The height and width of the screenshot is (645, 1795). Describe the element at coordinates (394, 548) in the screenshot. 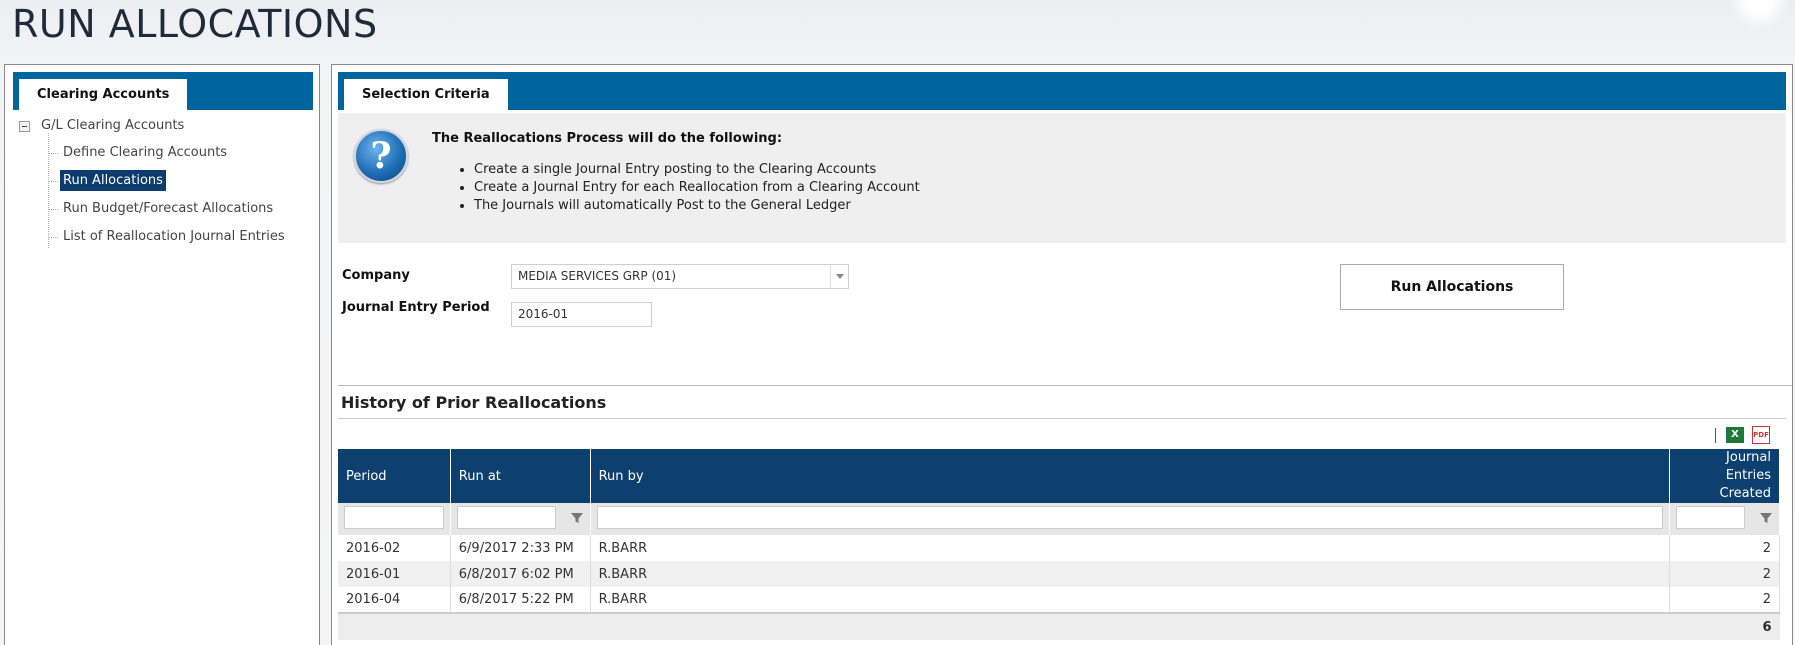

I see `cell-period: 2016-02` at that location.